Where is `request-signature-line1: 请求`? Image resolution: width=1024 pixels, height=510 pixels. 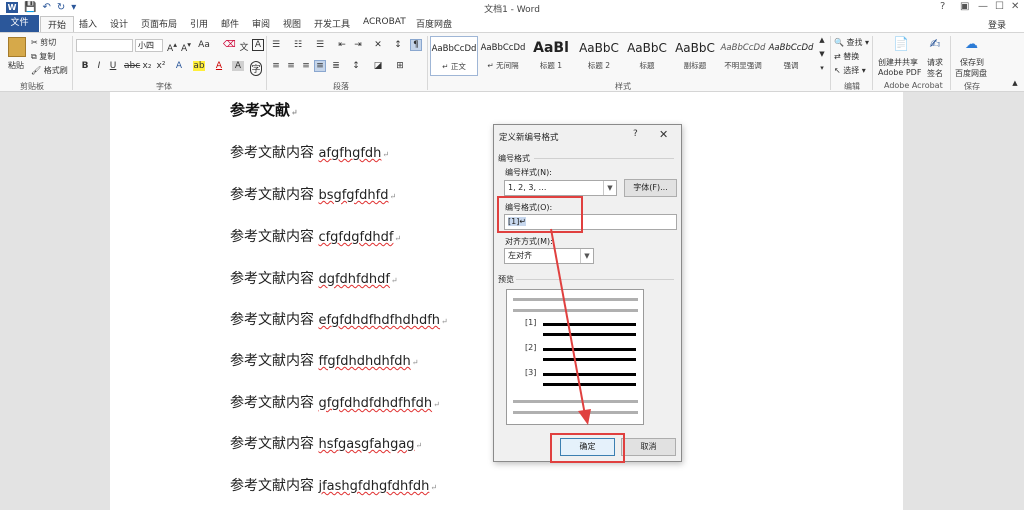 request-signature-line1: 请求 is located at coordinates (935, 62).